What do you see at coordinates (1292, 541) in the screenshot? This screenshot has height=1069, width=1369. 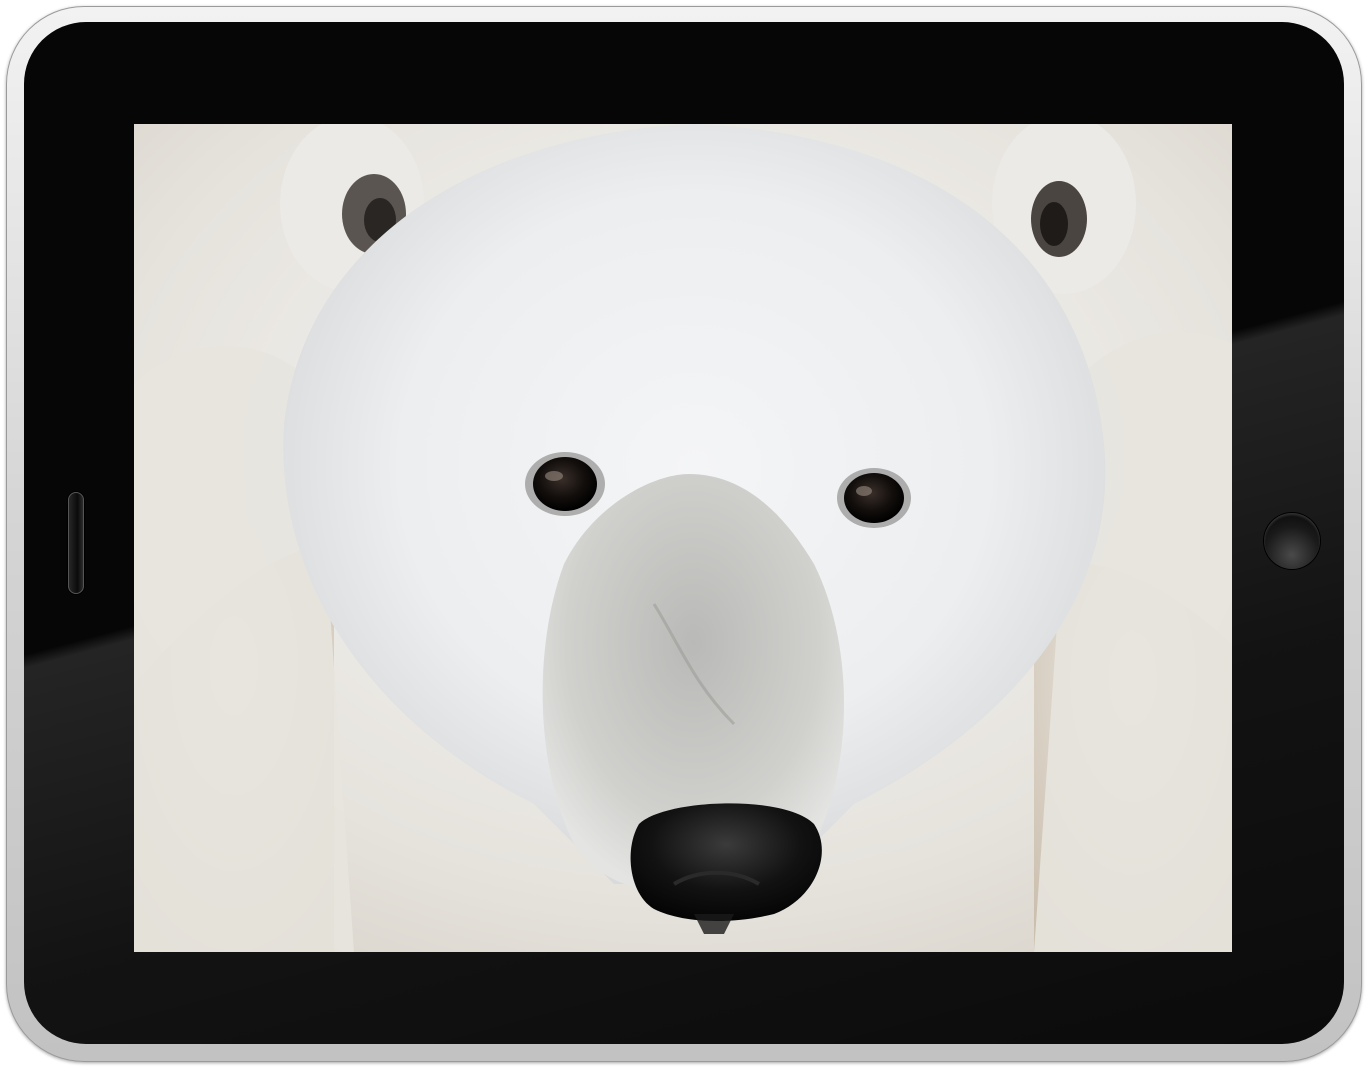 I see `home-button-icon` at bounding box center [1292, 541].